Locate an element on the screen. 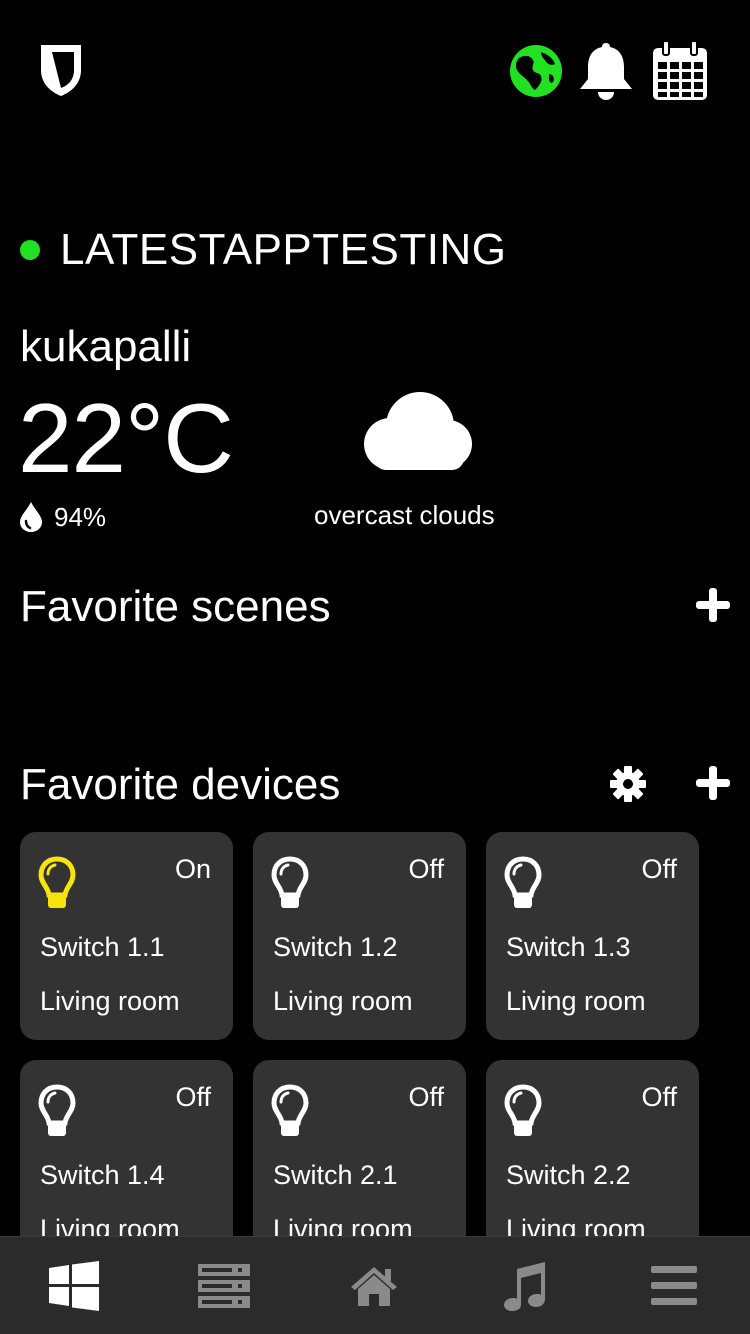 Image resolution: width=750 pixels, height=1334 pixels. online-status-dot is located at coordinates (30, 250).